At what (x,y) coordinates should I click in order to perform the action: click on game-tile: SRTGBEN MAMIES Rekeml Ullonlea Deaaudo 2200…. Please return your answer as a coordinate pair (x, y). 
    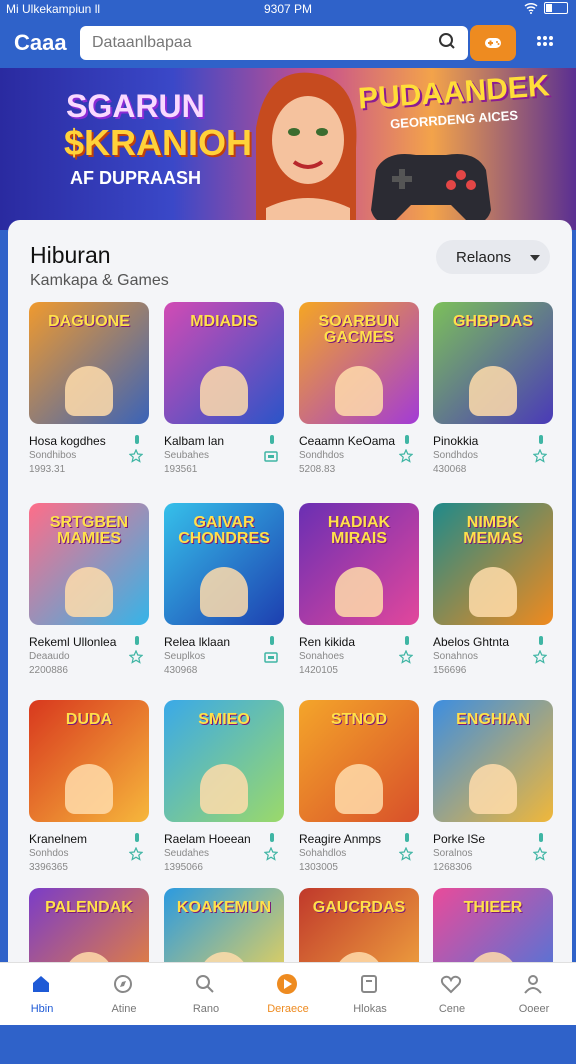
    Looking at the image, I should click on (89, 591).